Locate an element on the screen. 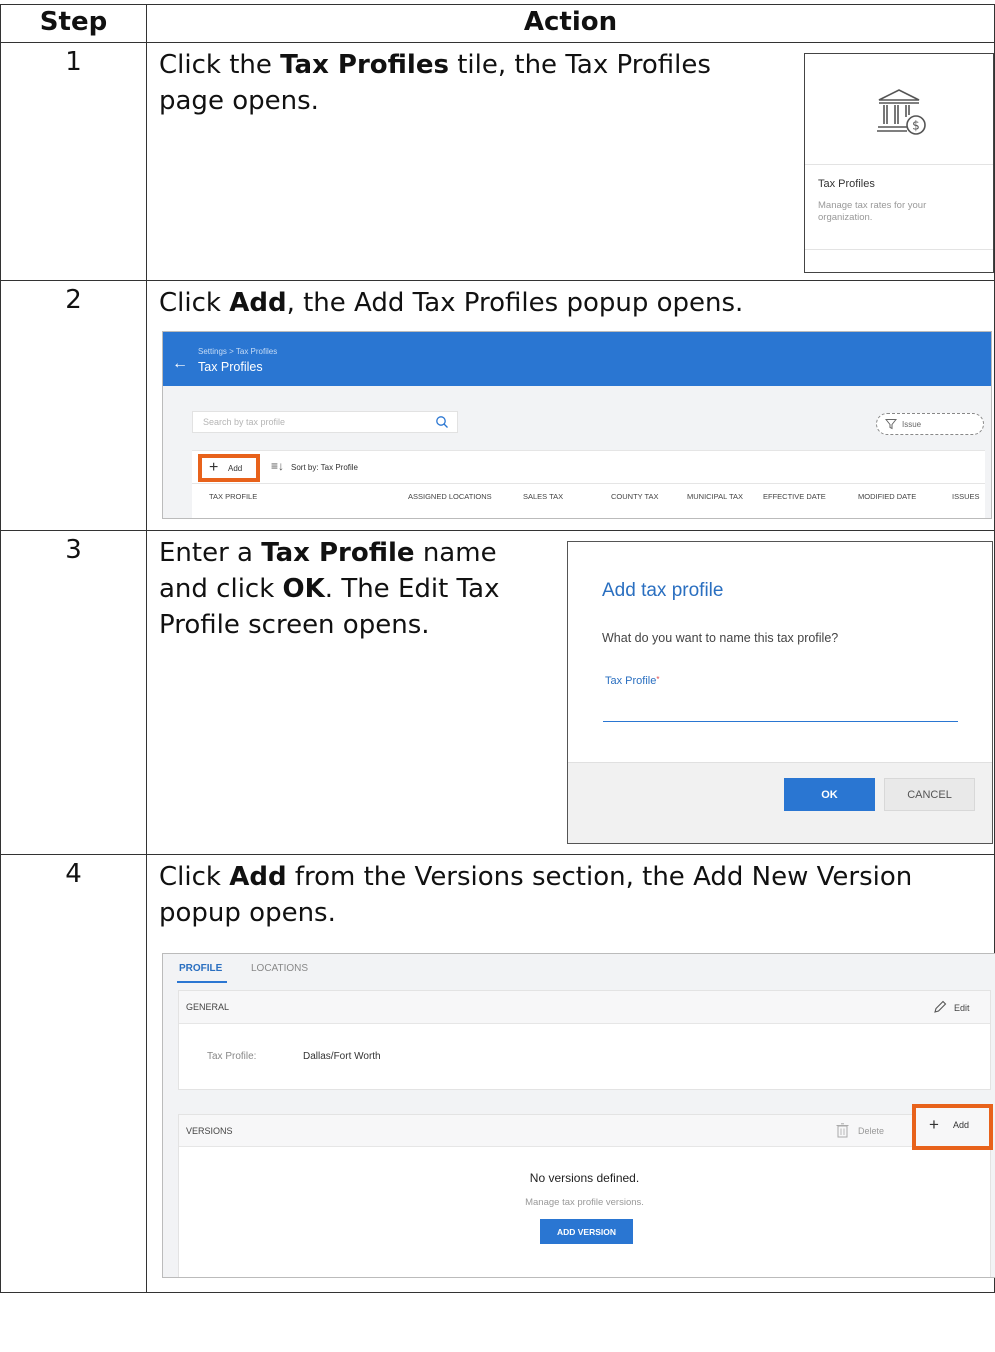  empty-state-subtitle: Manage tax profile versions. is located at coordinates (584, 1202).